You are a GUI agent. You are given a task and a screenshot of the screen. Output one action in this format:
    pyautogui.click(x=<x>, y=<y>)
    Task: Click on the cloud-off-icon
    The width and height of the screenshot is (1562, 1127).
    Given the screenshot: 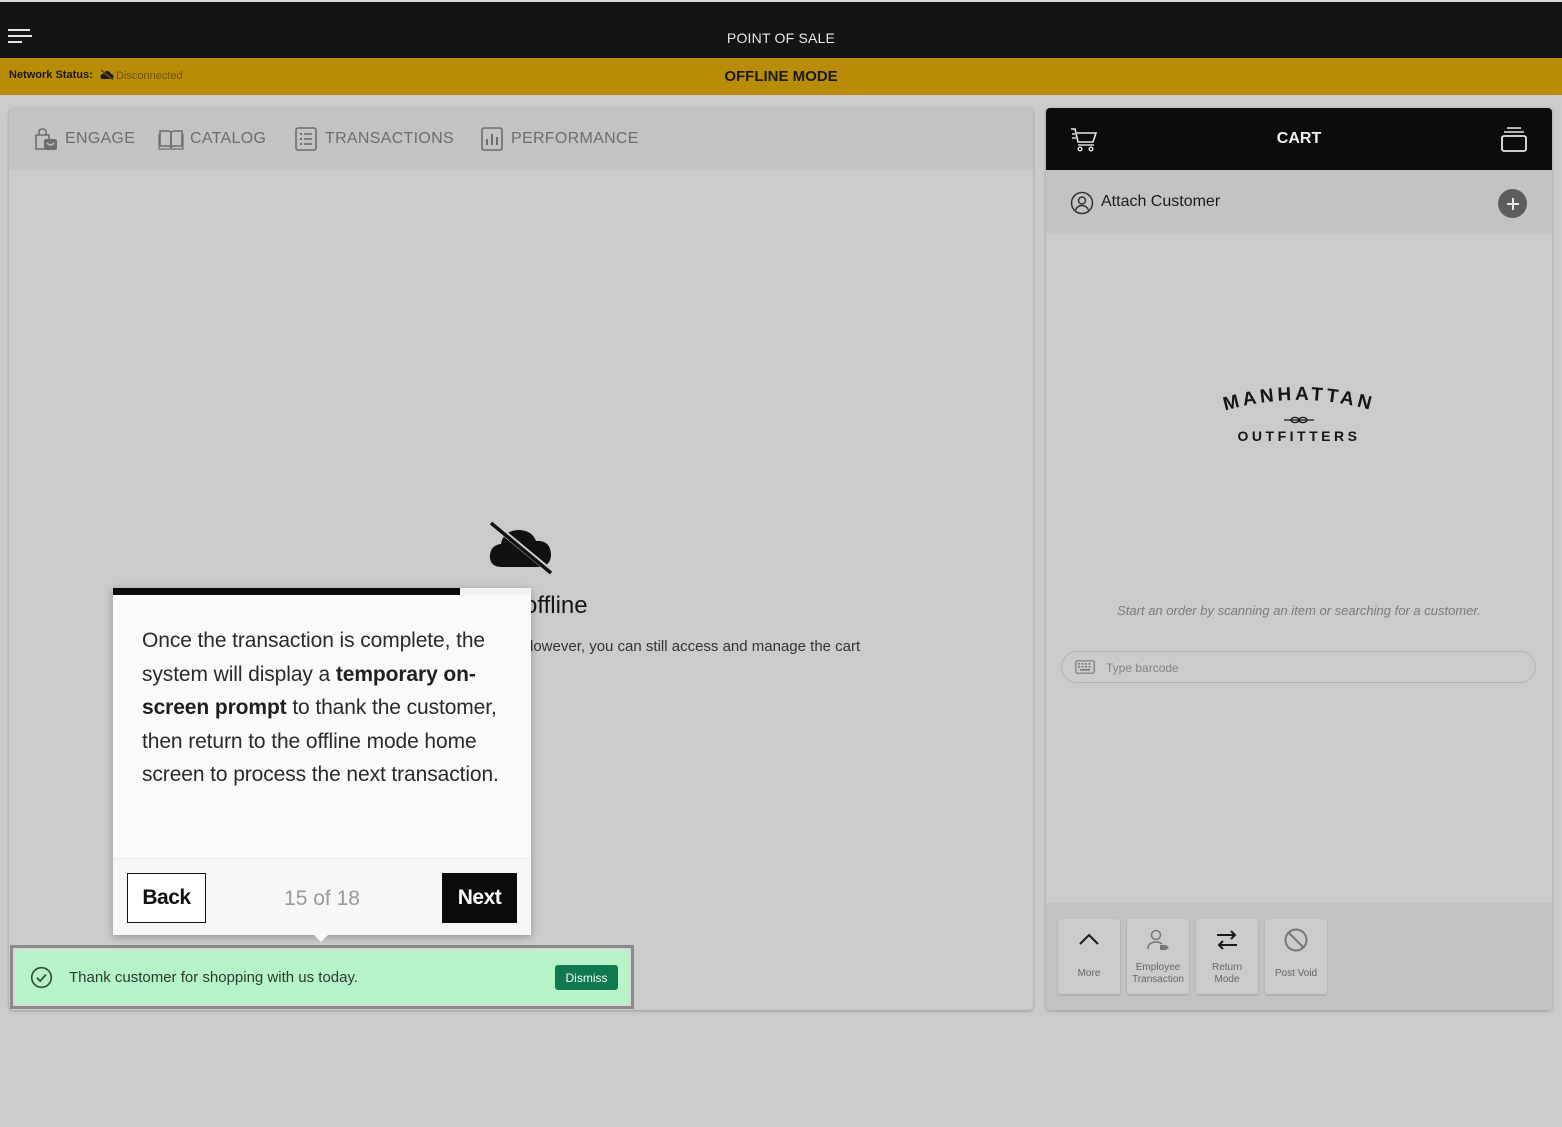 What is the action you would take?
    pyautogui.click(x=521, y=548)
    